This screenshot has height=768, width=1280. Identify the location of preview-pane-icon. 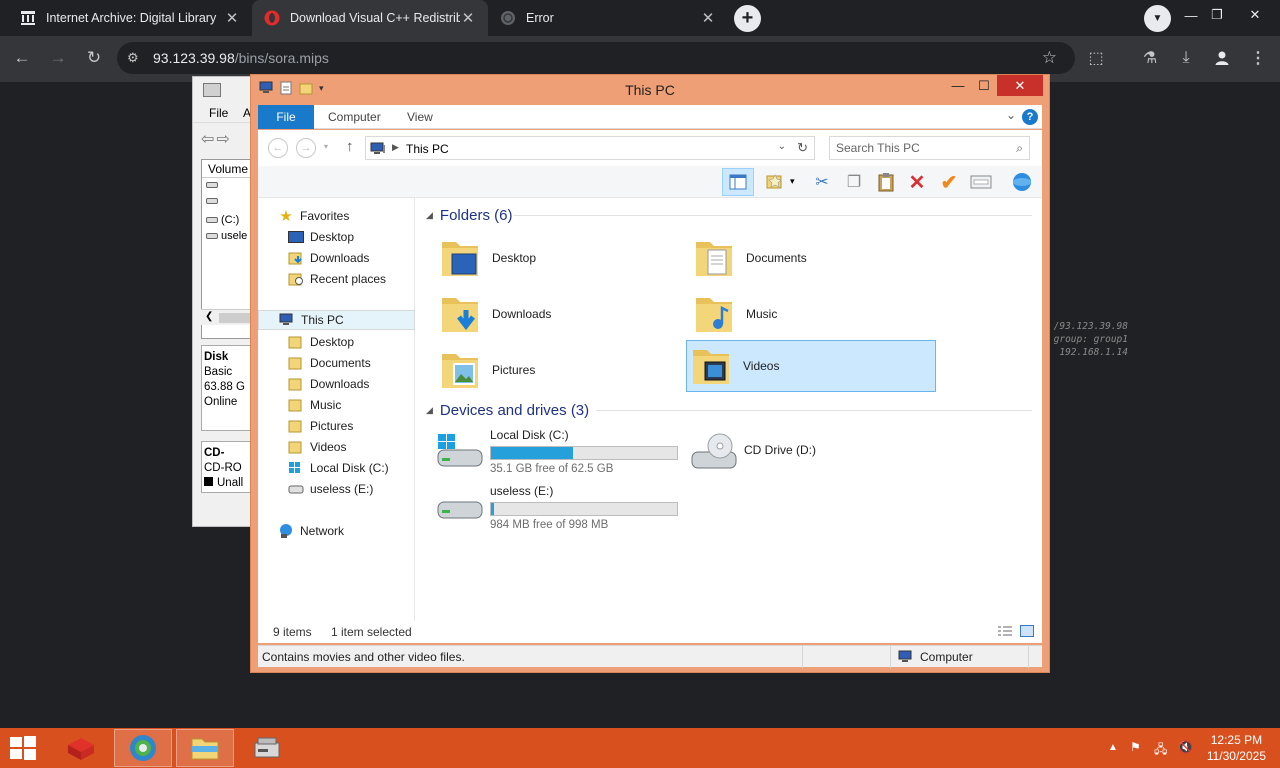
(738, 182).